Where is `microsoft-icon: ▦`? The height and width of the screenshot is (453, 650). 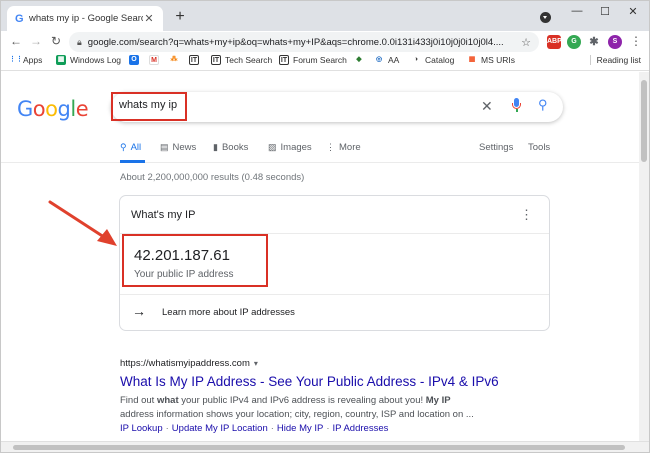
microsoft-icon: ▦ is located at coordinates (472, 59).